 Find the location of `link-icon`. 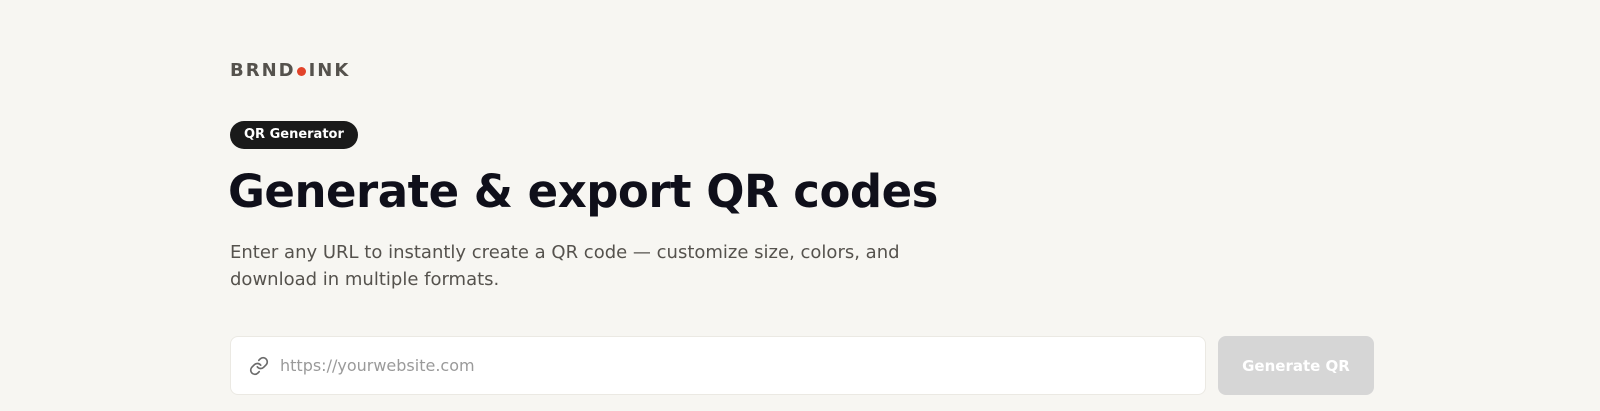

link-icon is located at coordinates (259, 366).